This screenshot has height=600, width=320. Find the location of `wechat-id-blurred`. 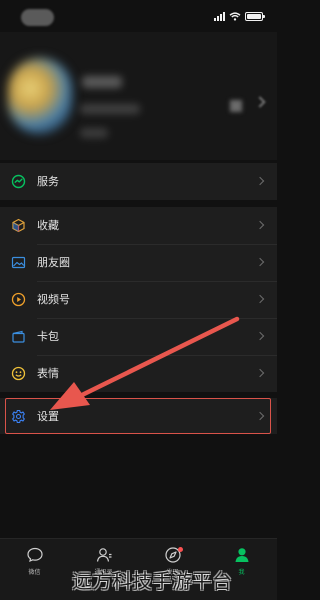

wechat-id-blurred is located at coordinates (110, 109).